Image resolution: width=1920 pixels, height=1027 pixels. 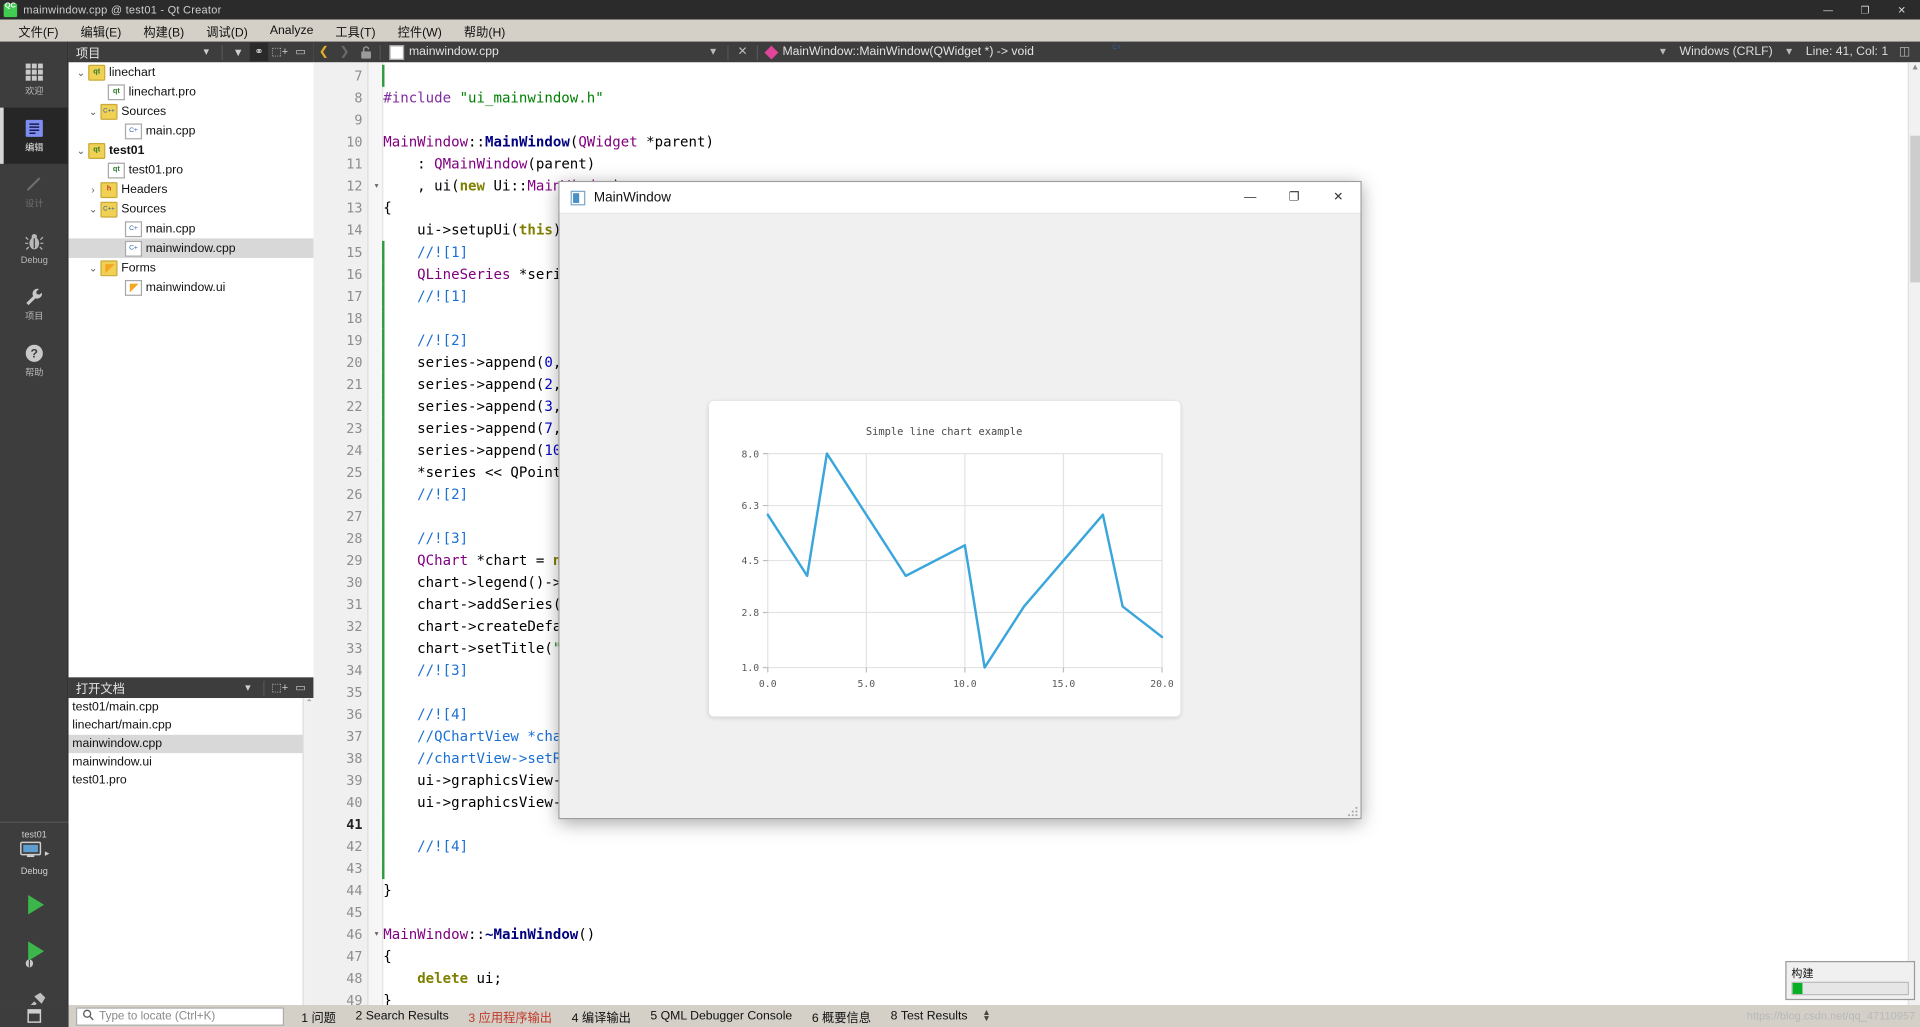 What do you see at coordinates (482, 52) in the screenshot?
I see `editor-file-combo: mainwindow.cpp` at bounding box center [482, 52].